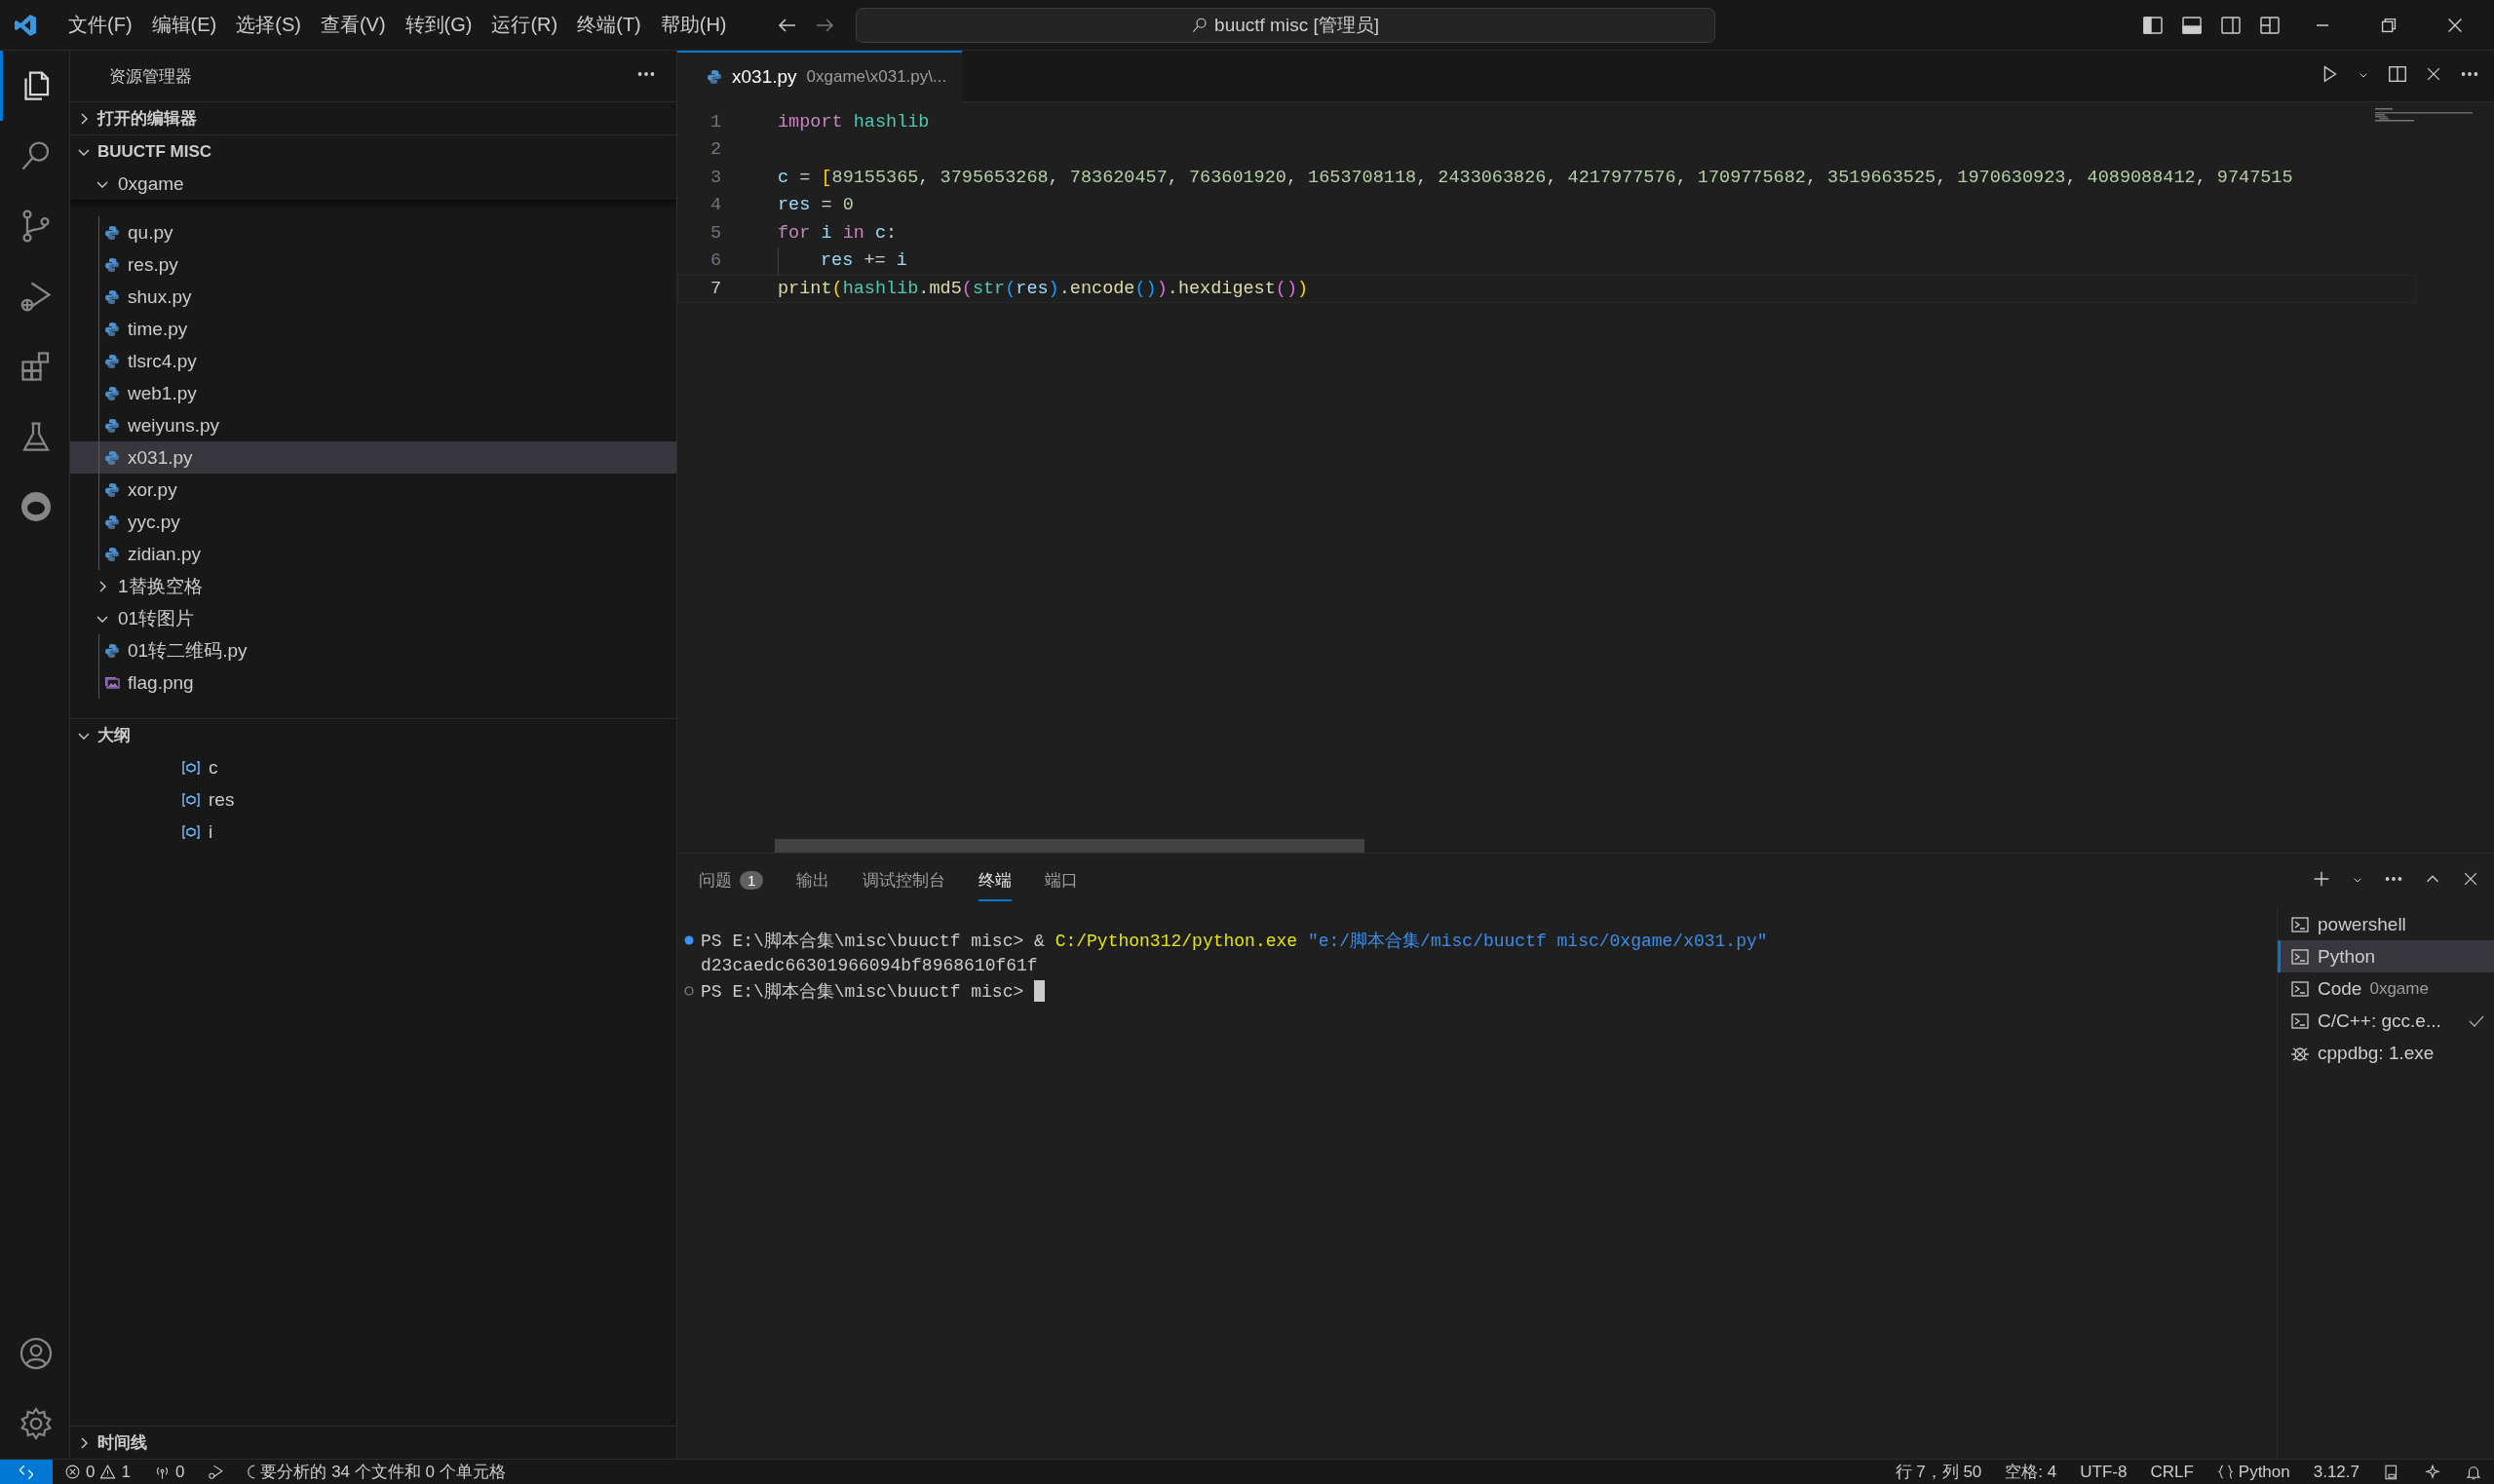  Describe the element at coordinates (373, 767) in the screenshot. I see `outline-item: c` at that location.